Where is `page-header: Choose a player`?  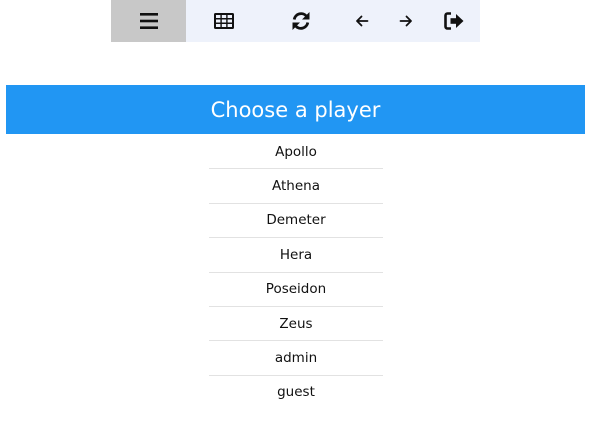
page-header: Choose a player is located at coordinates (295, 109).